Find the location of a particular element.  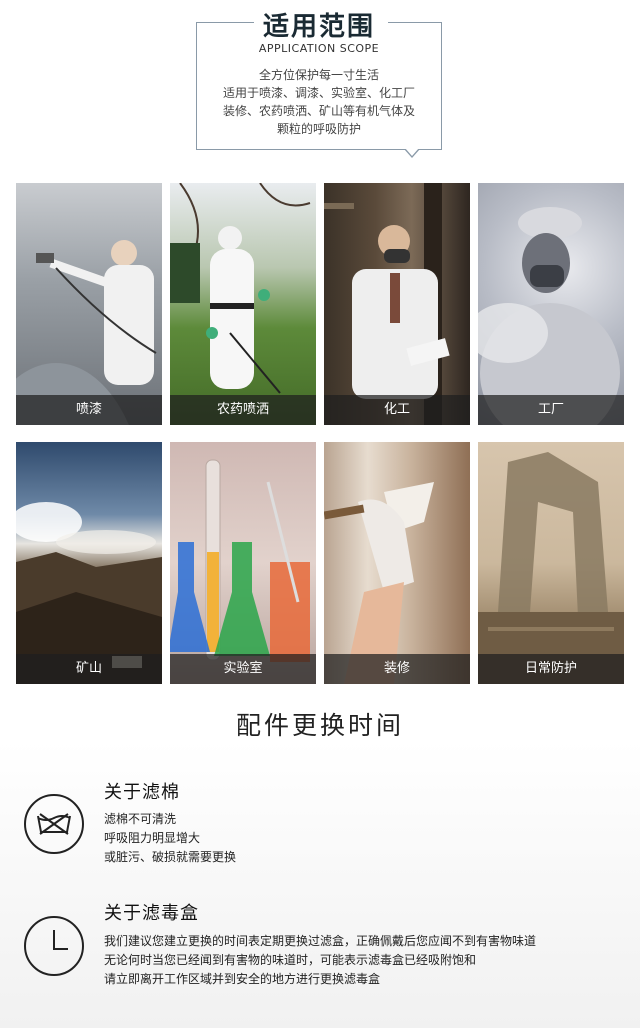

tile-decoration: 装修 is located at coordinates (397, 563).